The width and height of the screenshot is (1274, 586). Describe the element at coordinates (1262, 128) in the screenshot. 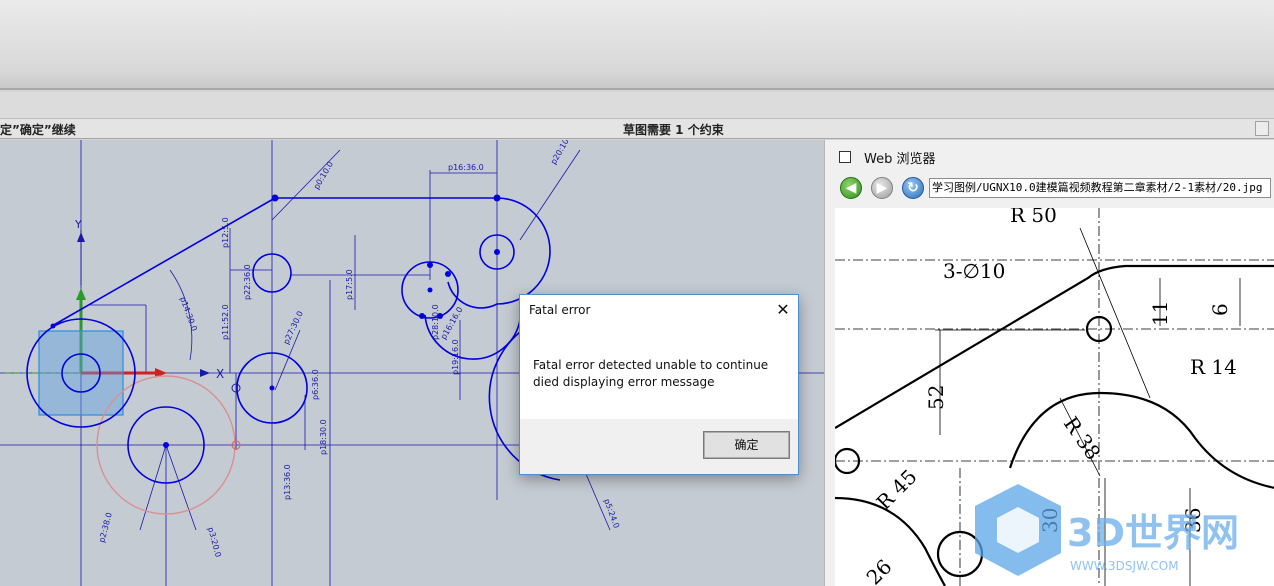

I see `status-bar-button` at that location.